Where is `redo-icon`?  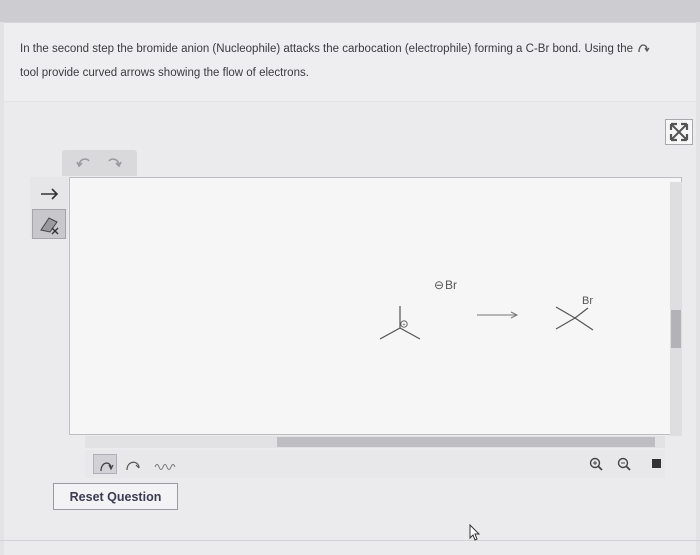
redo-icon is located at coordinates (115, 163).